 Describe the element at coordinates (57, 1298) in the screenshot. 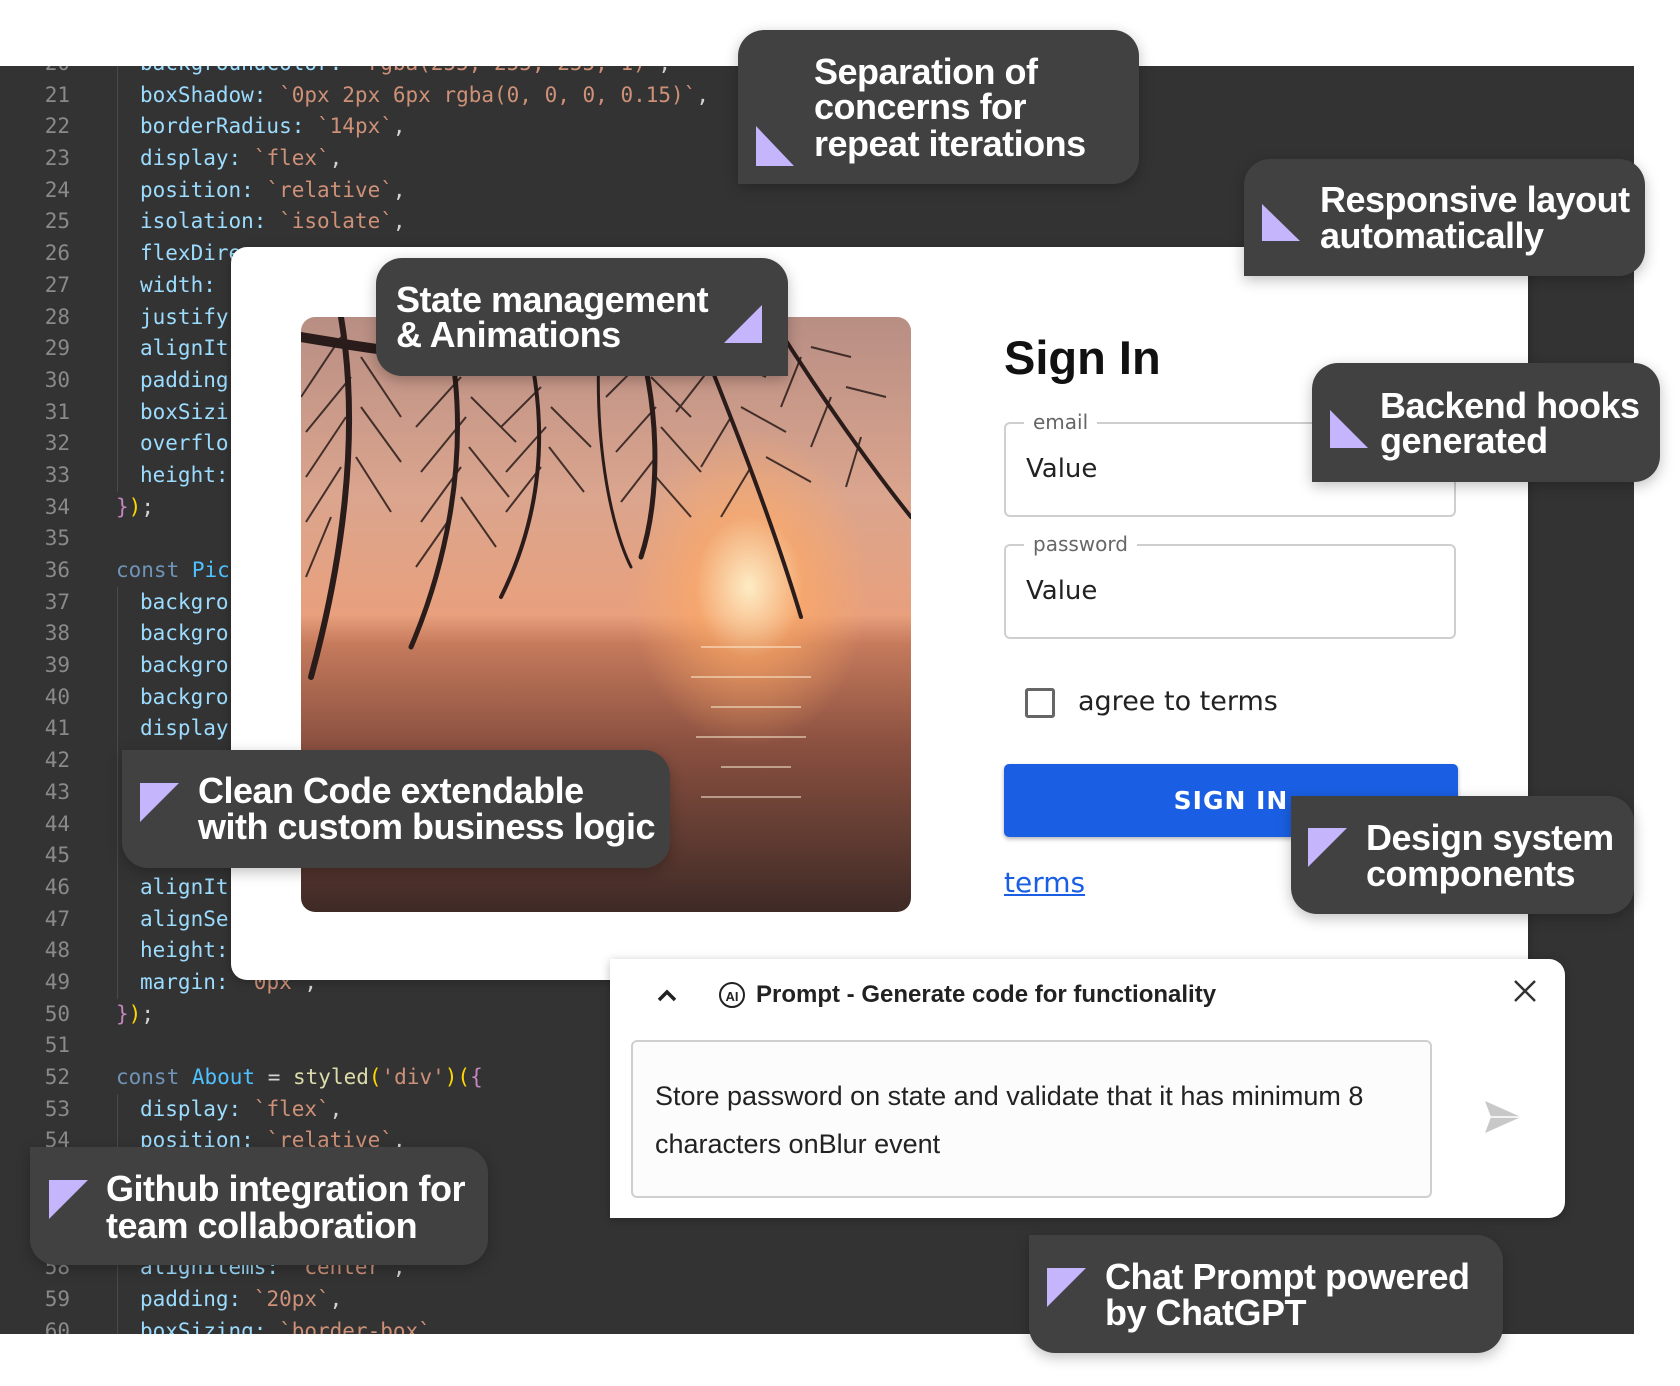

I see `line-number: 59` at that location.